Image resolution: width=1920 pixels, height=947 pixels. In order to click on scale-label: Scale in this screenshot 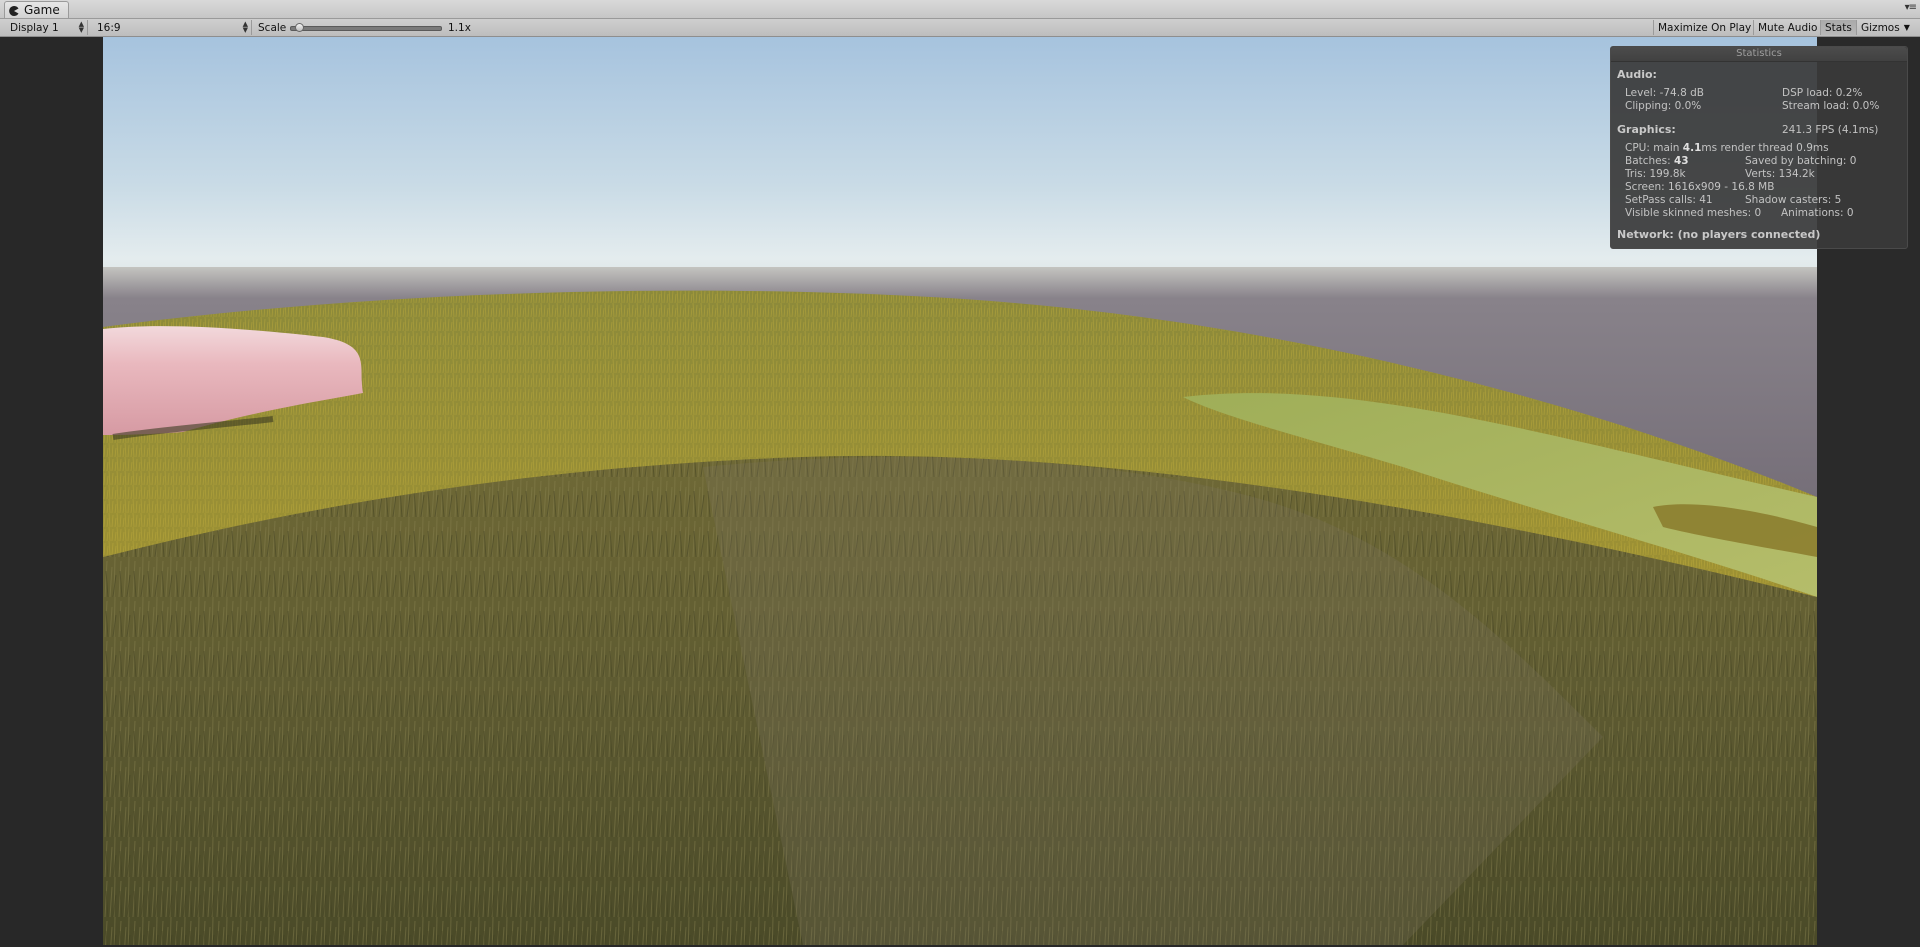, I will do `click(272, 28)`.